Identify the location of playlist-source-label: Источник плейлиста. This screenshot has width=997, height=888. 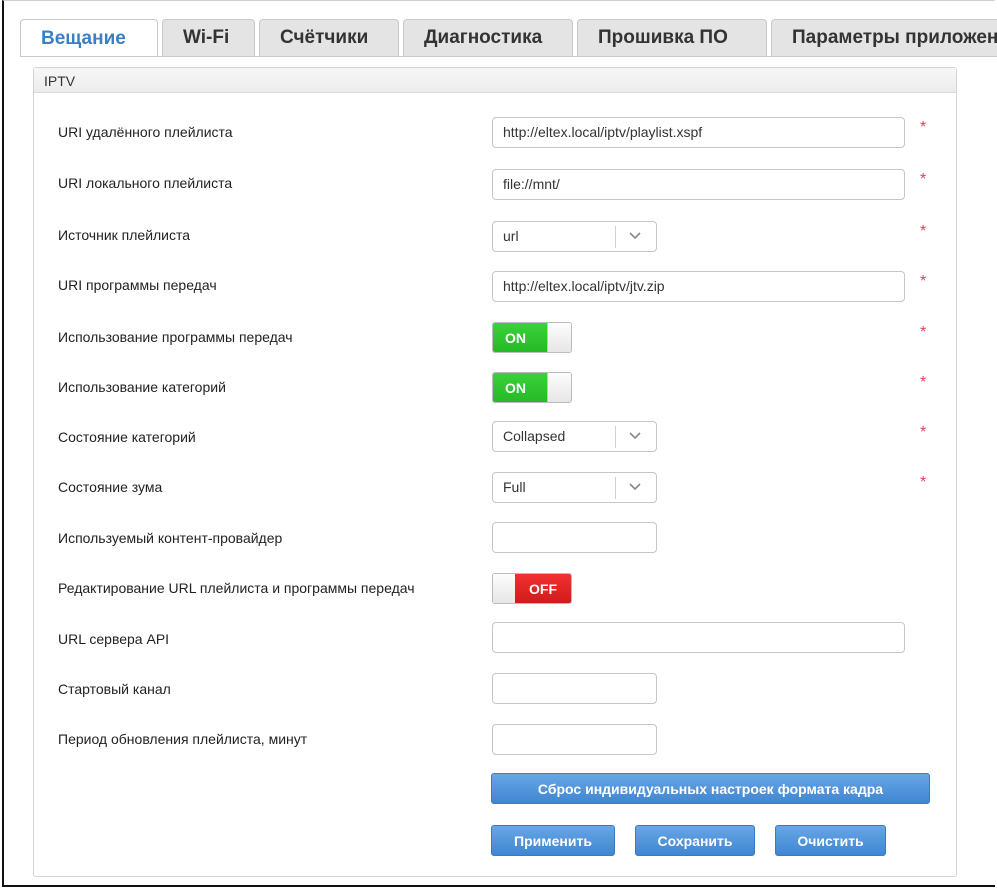
(124, 235).